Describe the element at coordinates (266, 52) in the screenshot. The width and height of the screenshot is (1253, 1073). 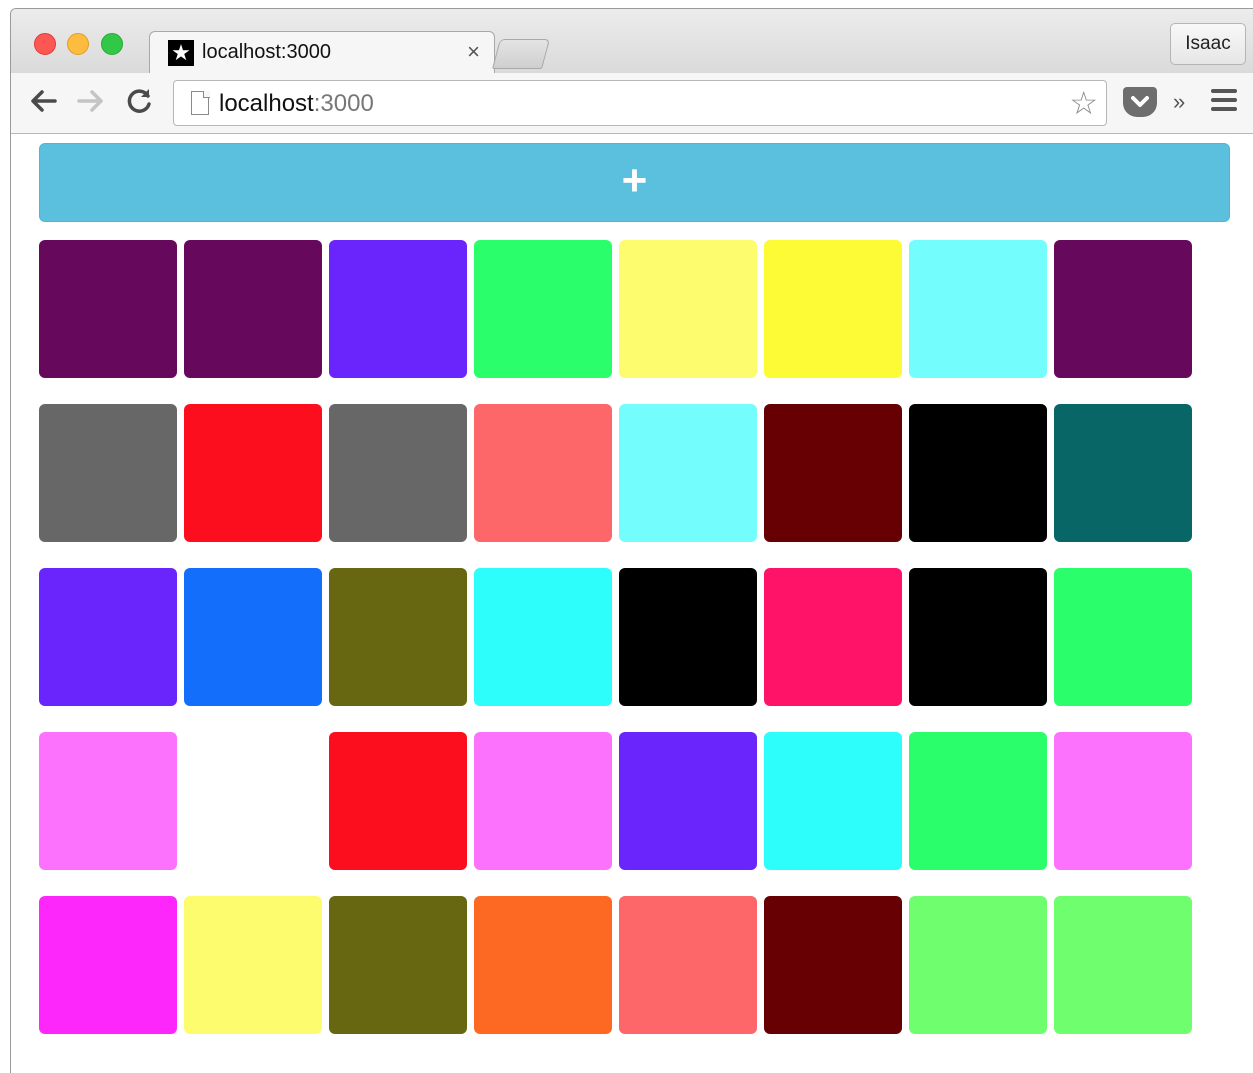
I see `tab-title: localhost:3000` at that location.